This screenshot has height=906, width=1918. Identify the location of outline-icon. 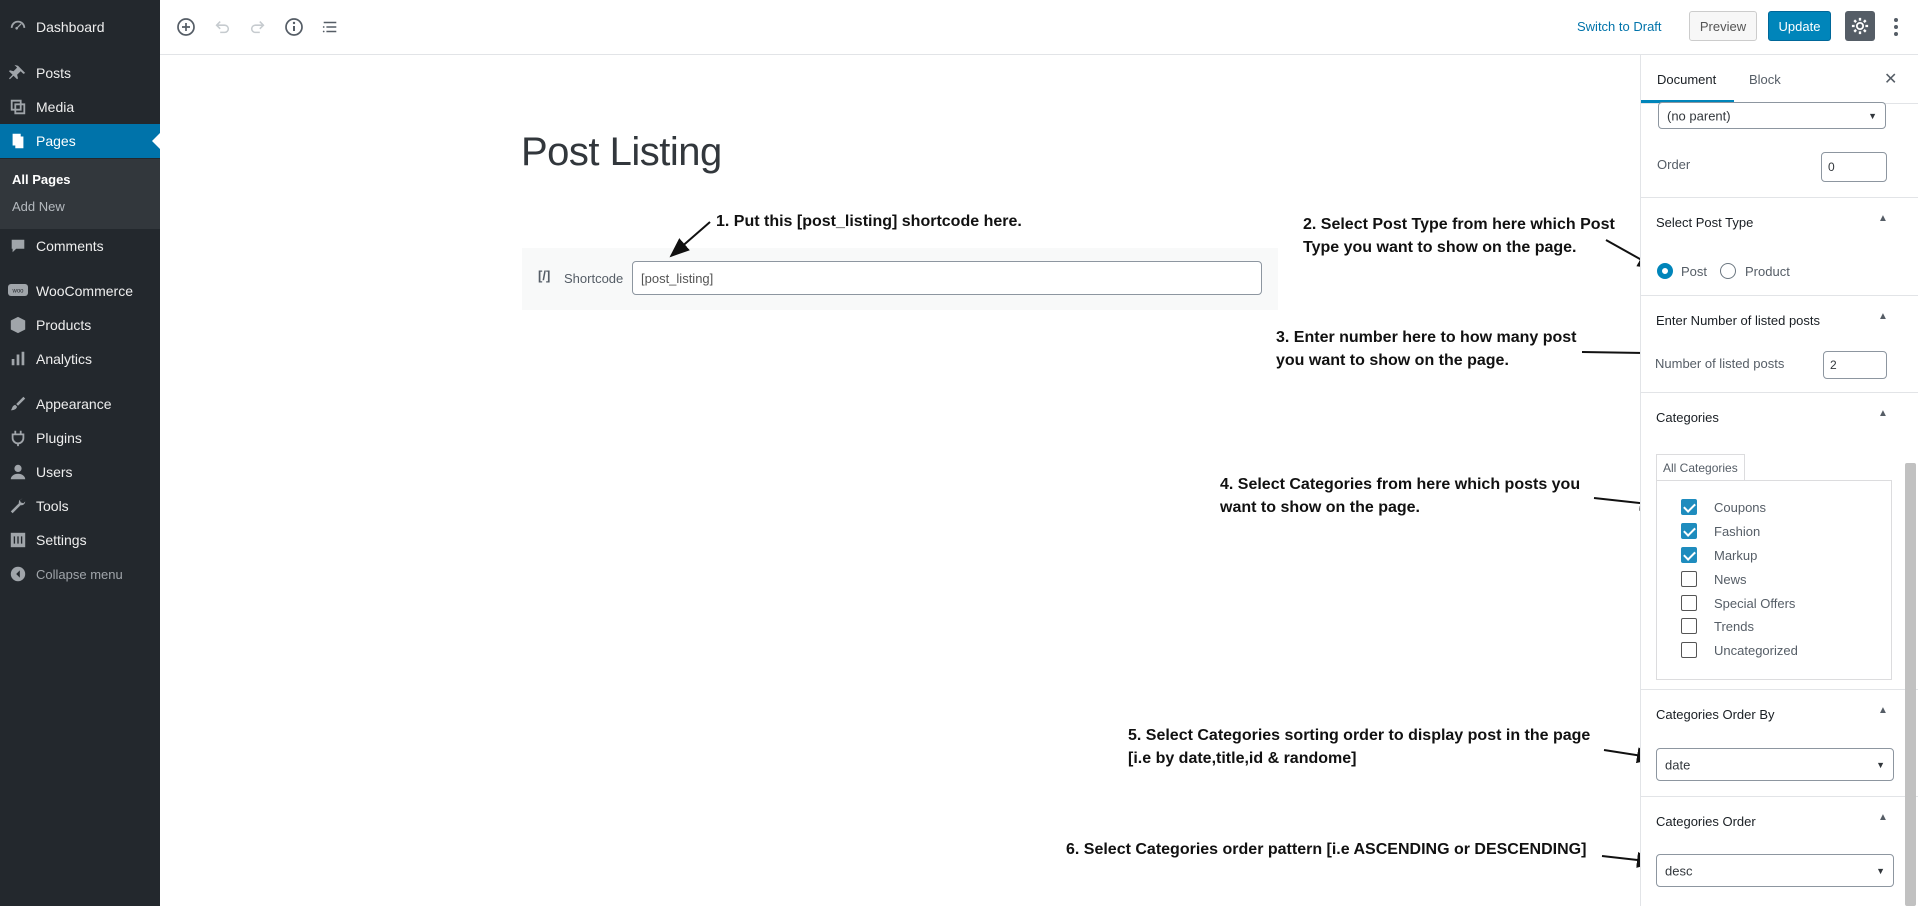
(330, 27).